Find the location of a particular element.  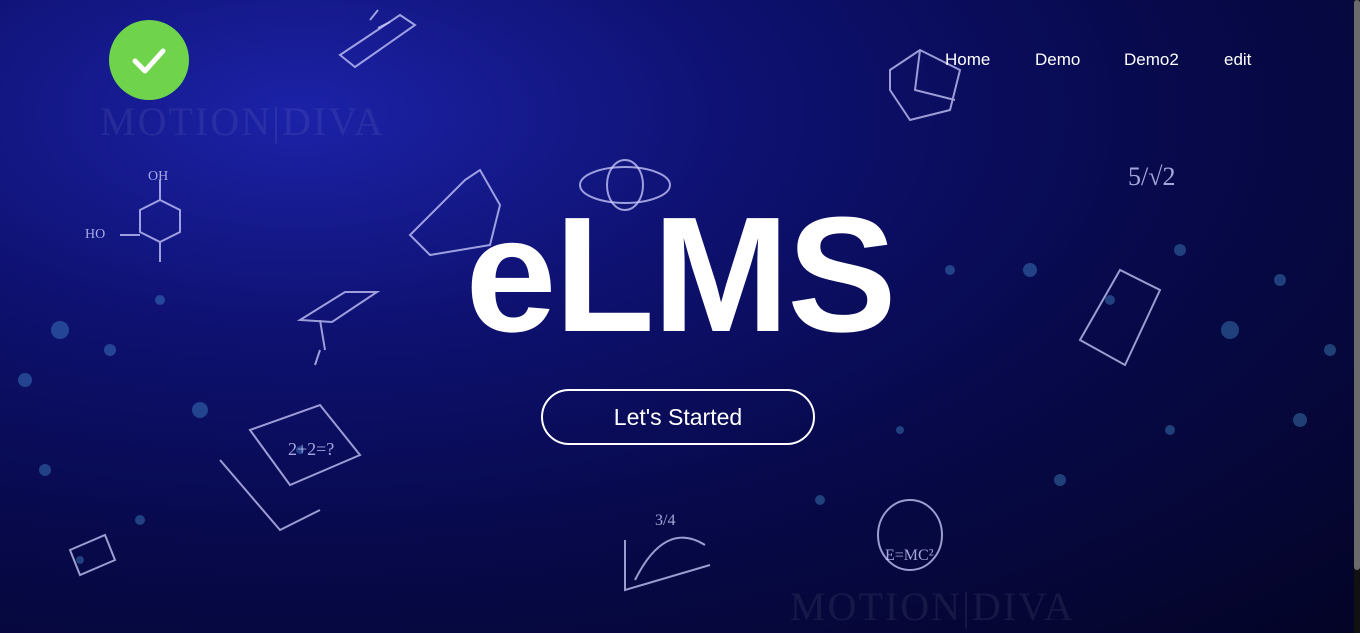

scrollbar is located at coordinates (1357, 316).